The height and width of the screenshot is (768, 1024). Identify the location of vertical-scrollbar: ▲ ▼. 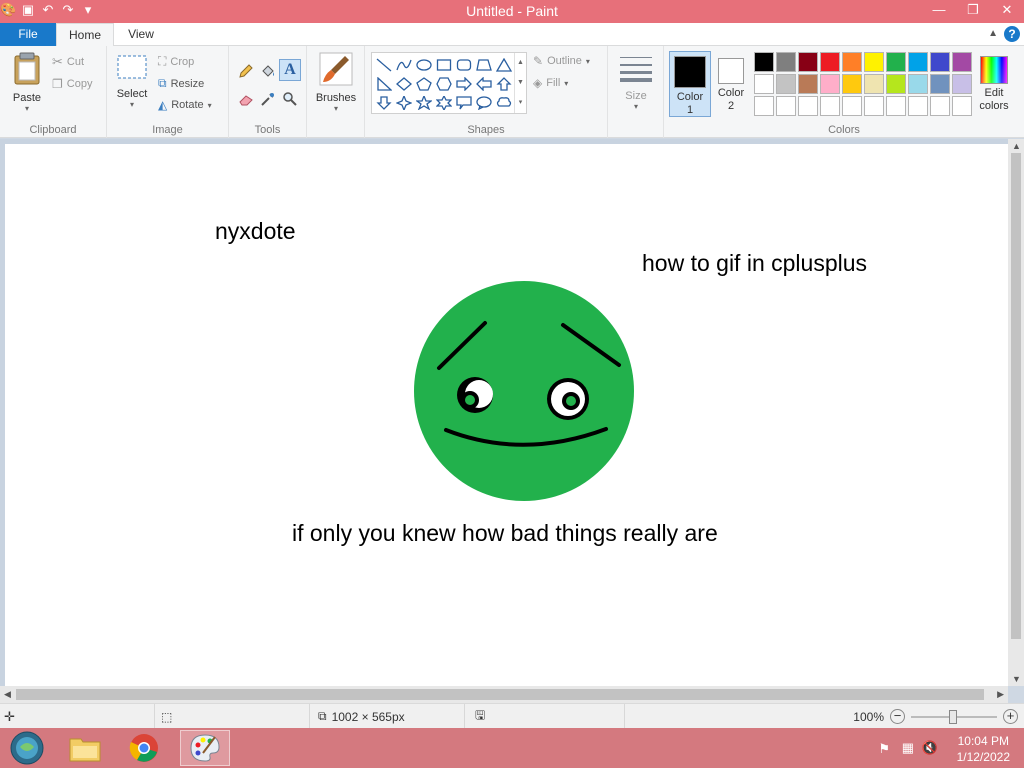
(1016, 412).